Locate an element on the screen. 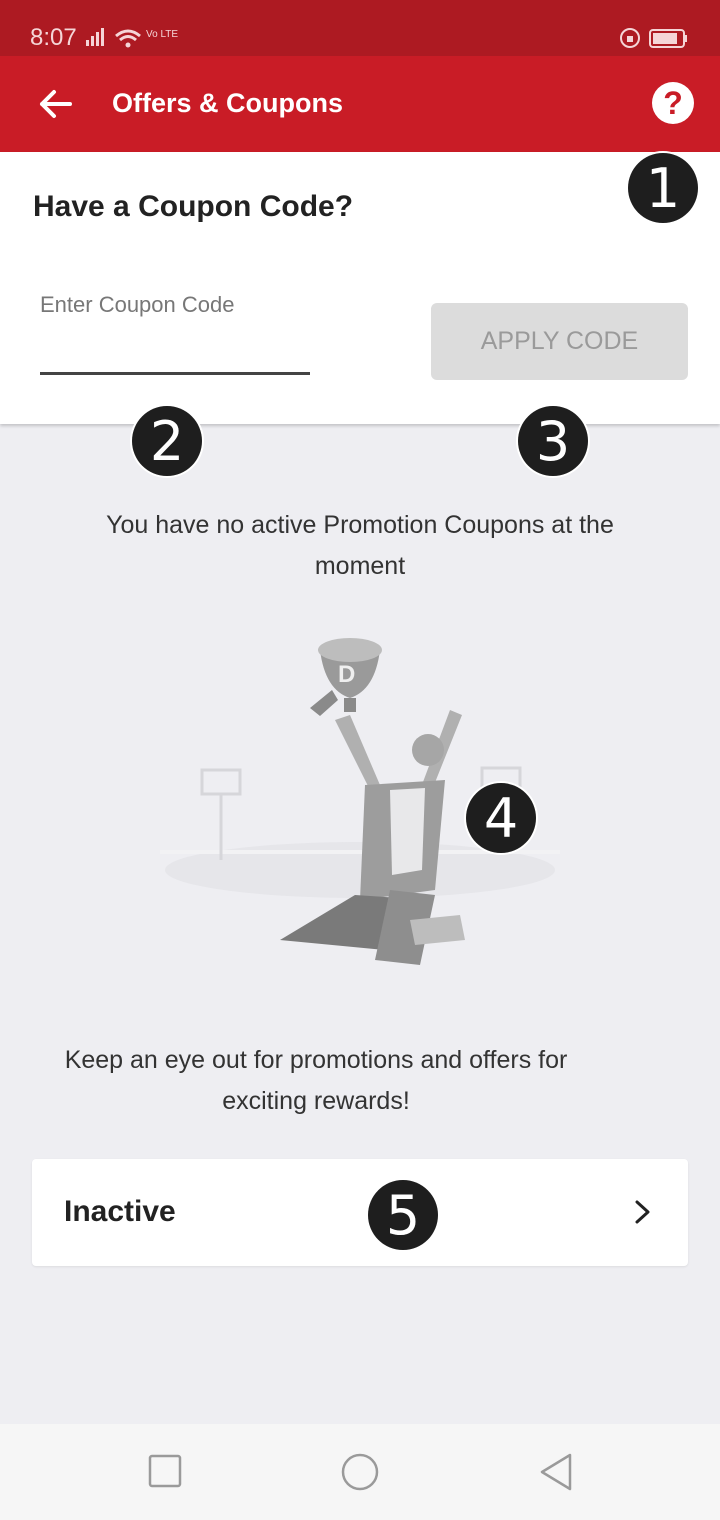  signal-wifi-icon: Vo LTE is located at coordinates (132, 38).